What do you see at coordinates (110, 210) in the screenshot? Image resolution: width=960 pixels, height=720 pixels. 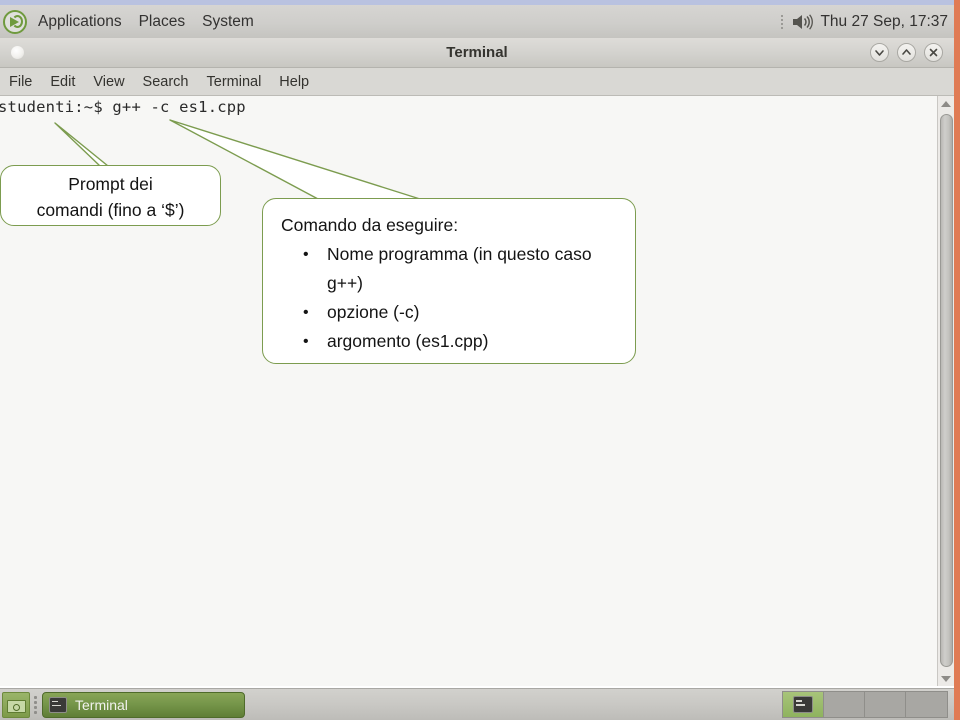 I see `callout-prompt-line2: comandi (fino a ‘$’)` at bounding box center [110, 210].